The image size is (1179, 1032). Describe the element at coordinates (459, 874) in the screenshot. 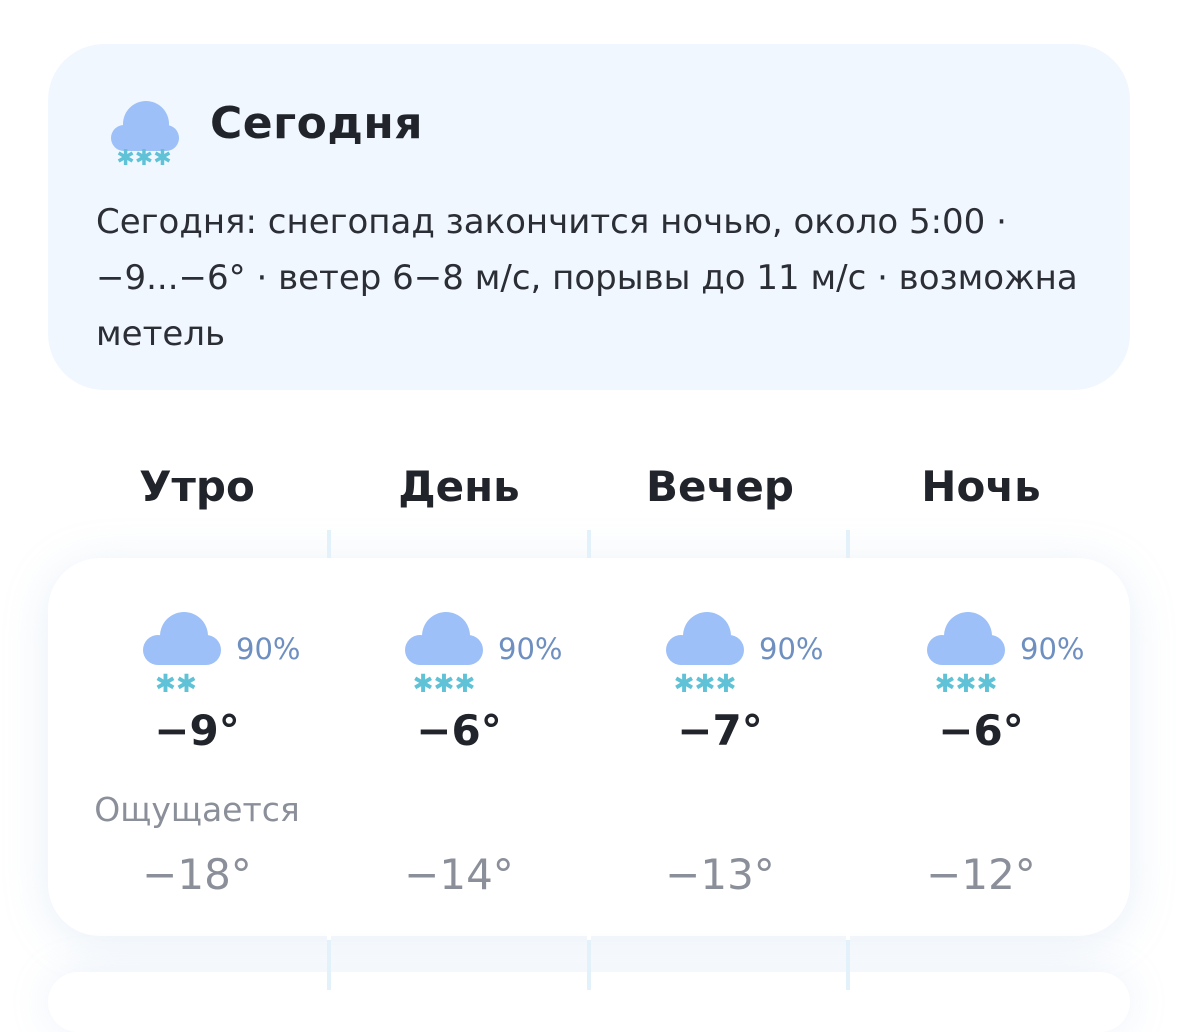

I see `feels-like-temperature: −14°` at that location.